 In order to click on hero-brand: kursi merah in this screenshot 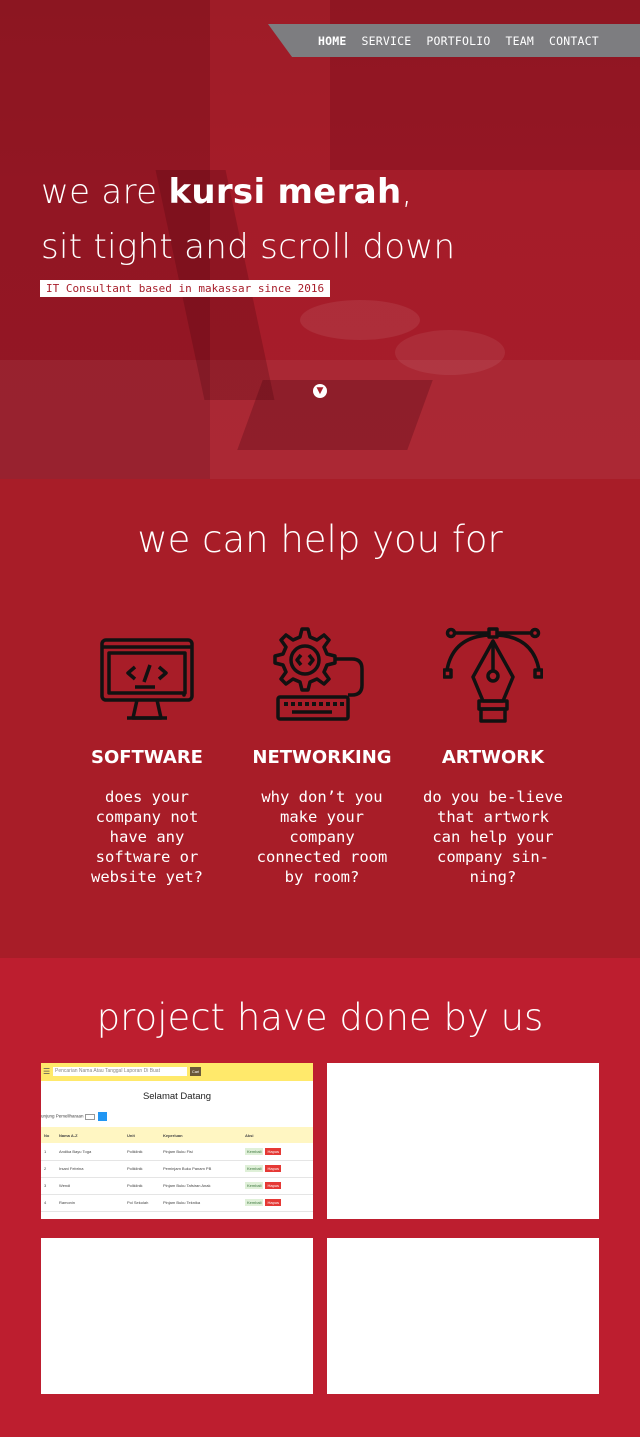, I will do `click(285, 192)`.